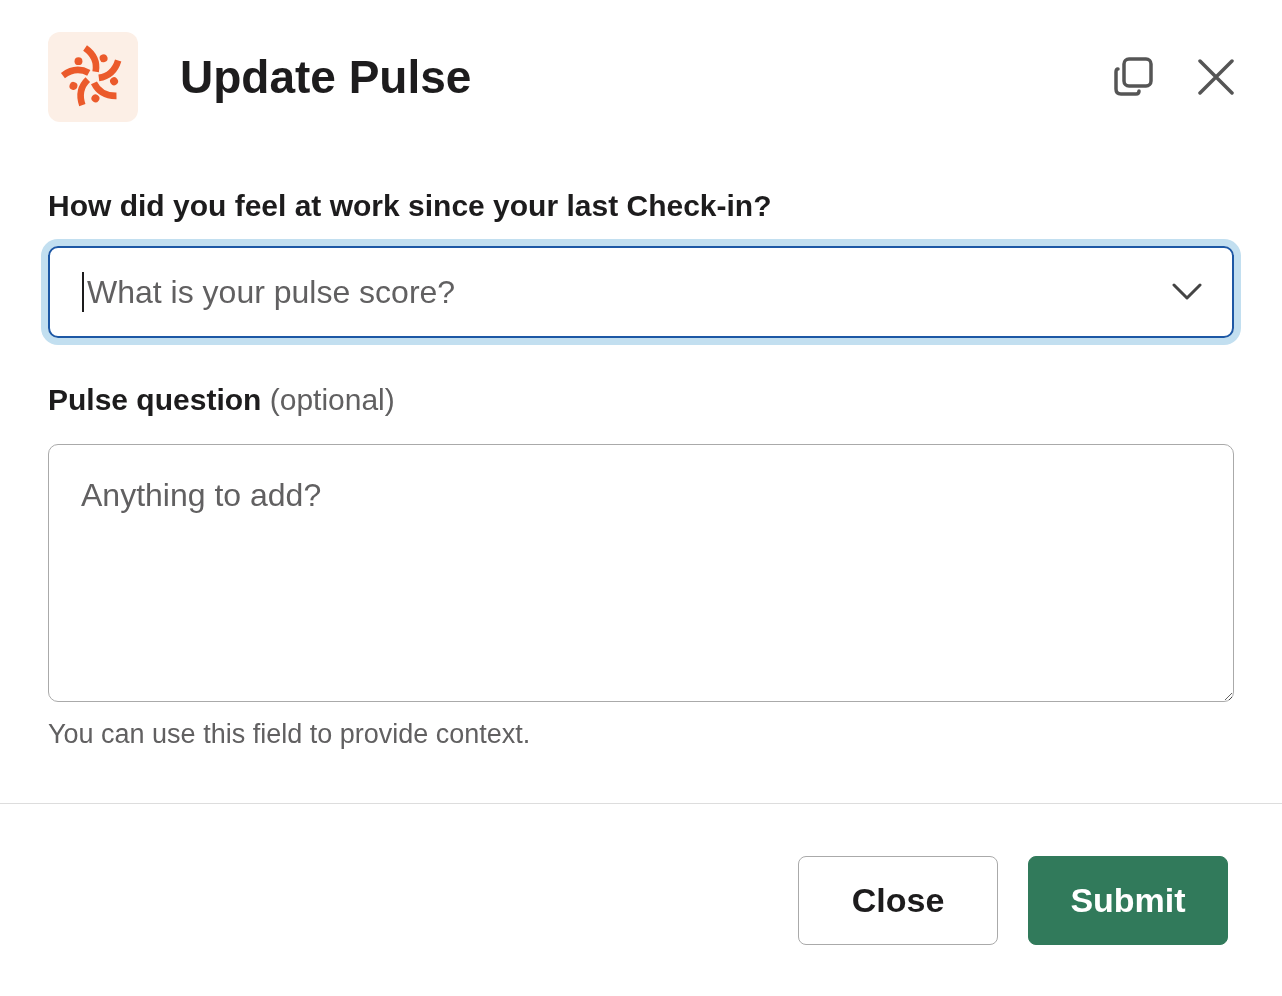 Image resolution: width=1282 pixels, height=996 pixels. Describe the element at coordinates (1133, 77) in the screenshot. I see `duplicate-icon` at that location.